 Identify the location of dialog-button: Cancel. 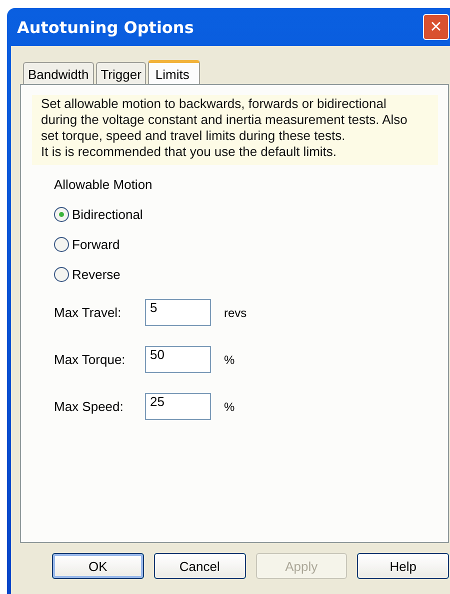
(200, 566).